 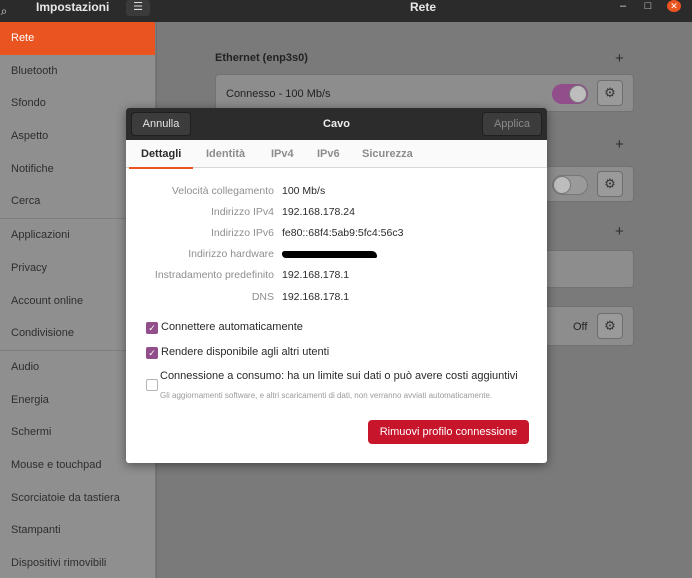 I want to click on maximize-icon: □, so click(x=648, y=6).